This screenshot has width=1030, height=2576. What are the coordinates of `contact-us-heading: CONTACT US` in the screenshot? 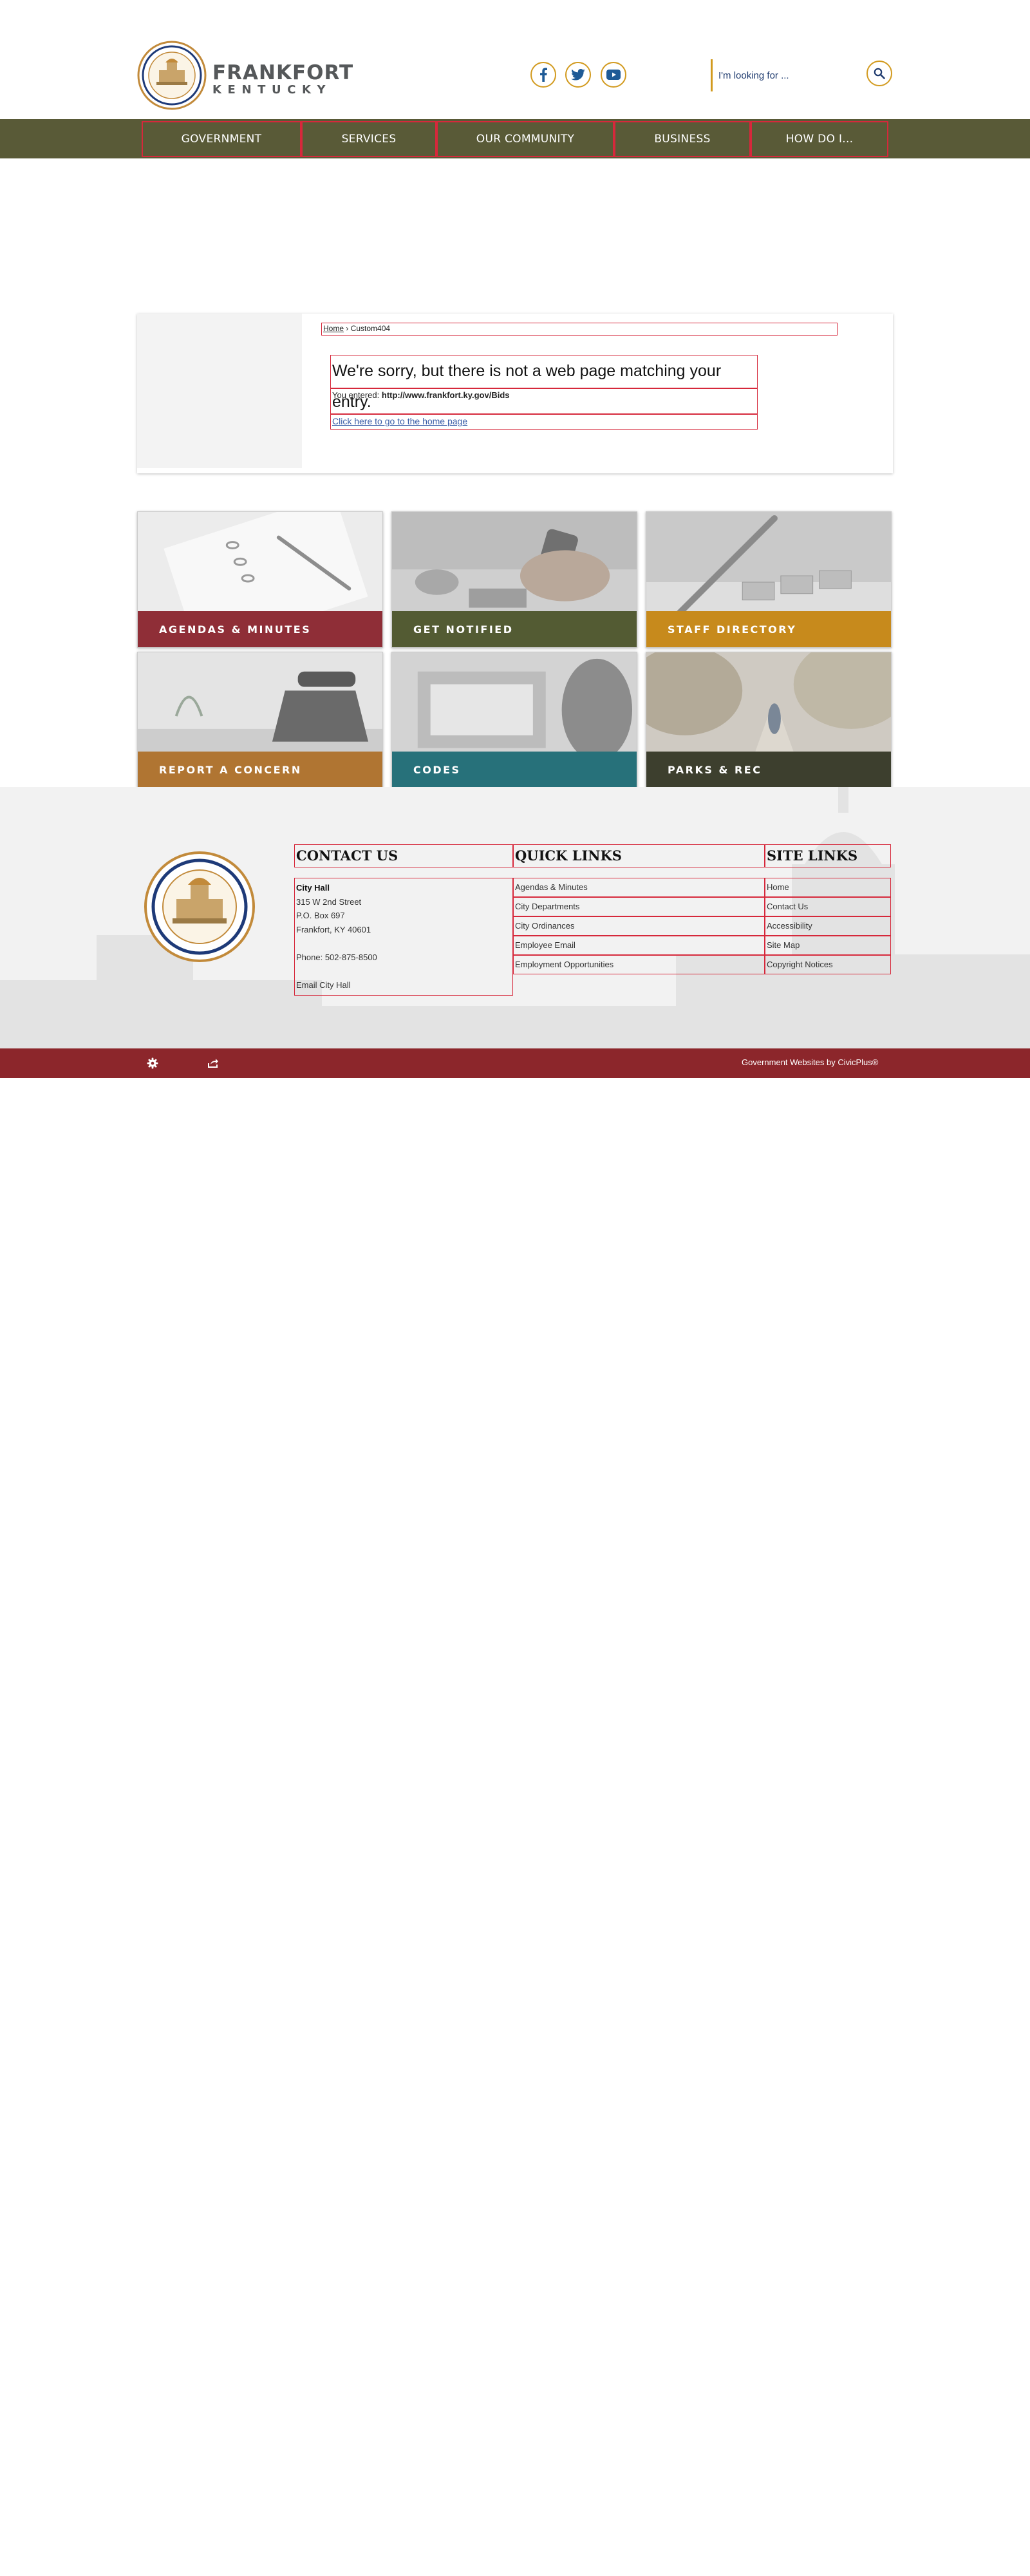 It's located at (403, 855).